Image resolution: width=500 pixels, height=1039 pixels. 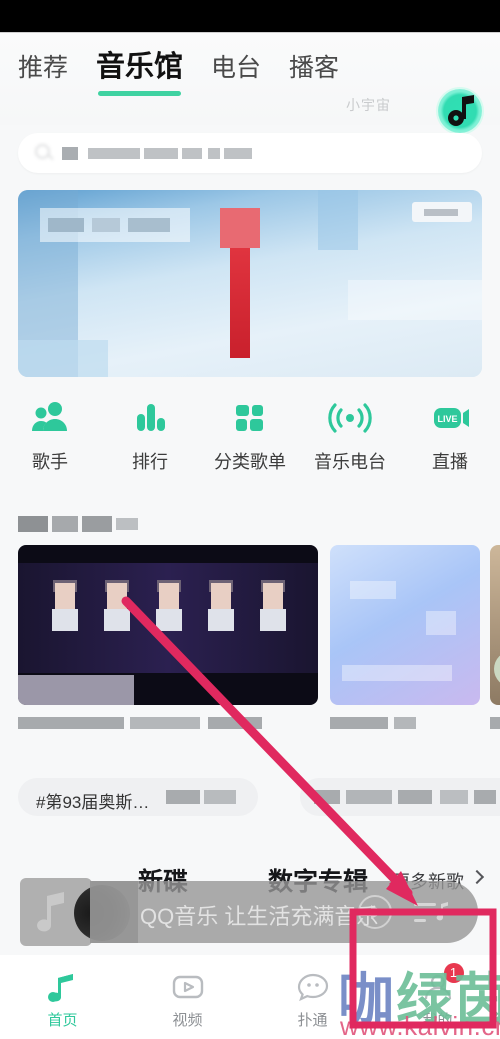 I want to click on section-title-redacted, so click(x=78, y=523).